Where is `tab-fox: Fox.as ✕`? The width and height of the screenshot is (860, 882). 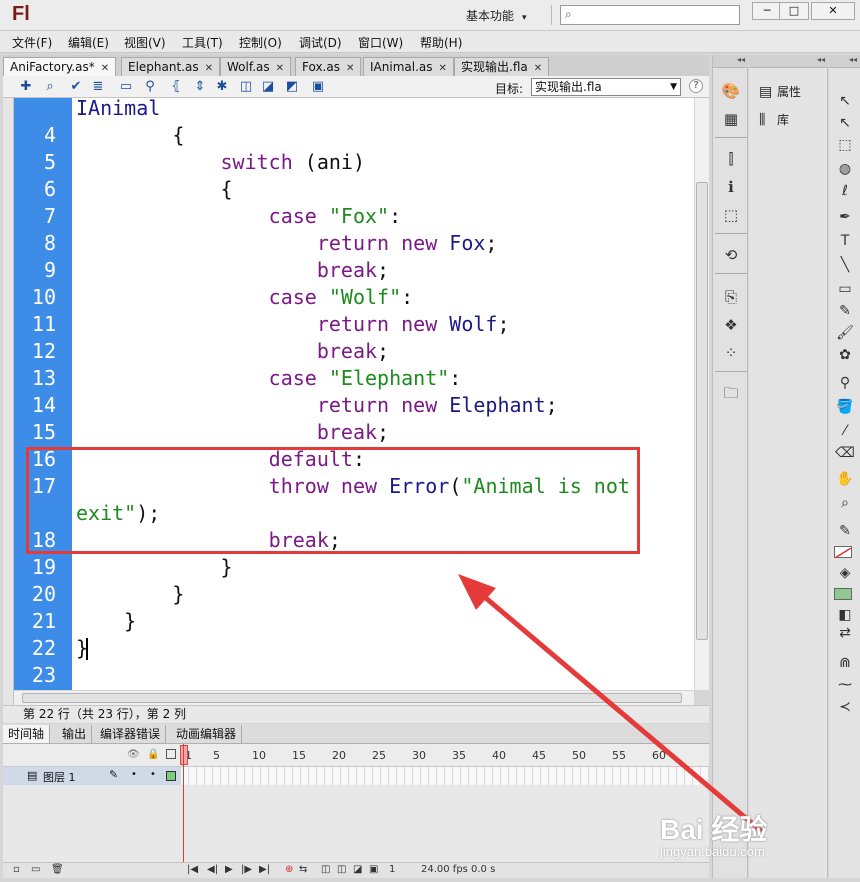
tab-fox: Fox.as ✕ is located at coordinates (328, 66).